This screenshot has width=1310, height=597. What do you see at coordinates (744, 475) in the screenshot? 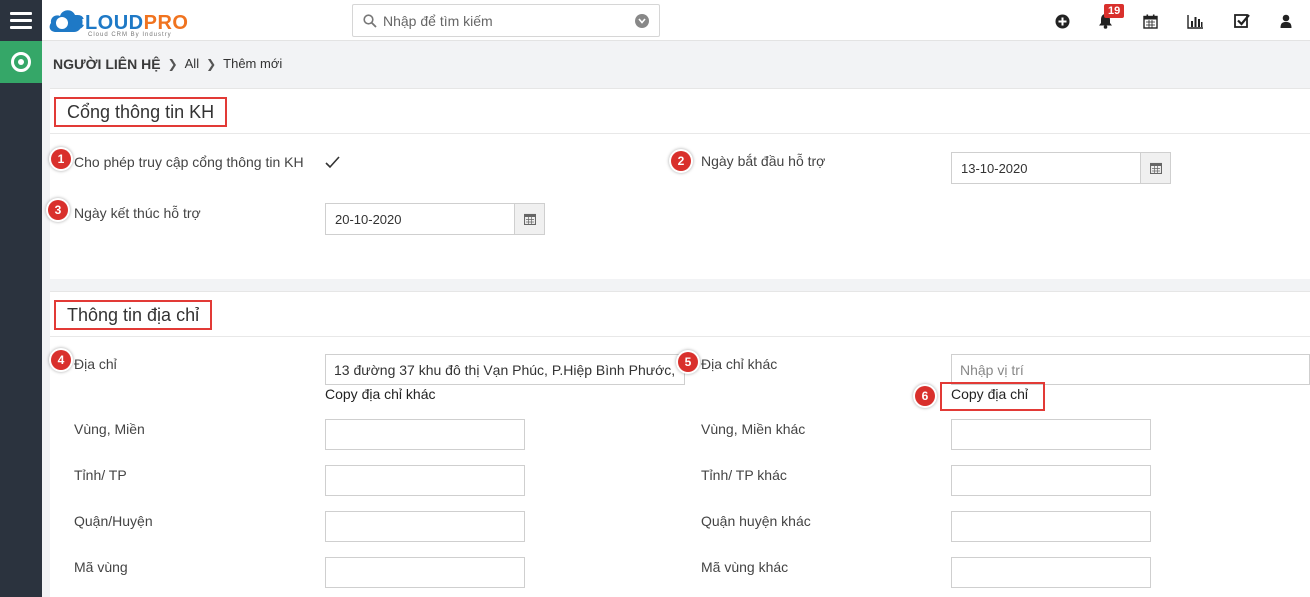
I see `province-other-label: Tỉnh/ TP khác` at bounding box center [744, 475].